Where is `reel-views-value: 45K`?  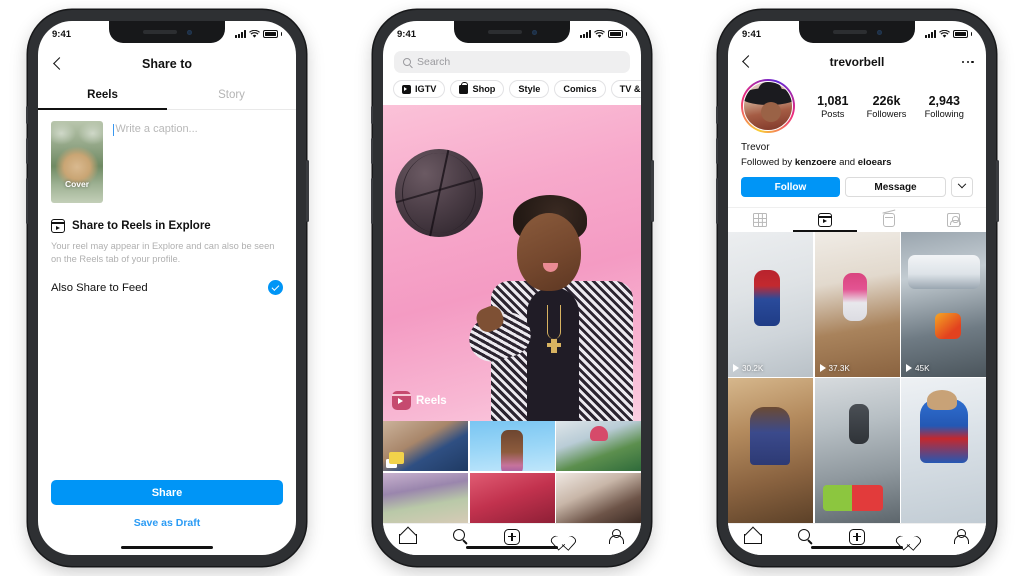
reel-views-value: 45K is located at coordinates (922, 368).